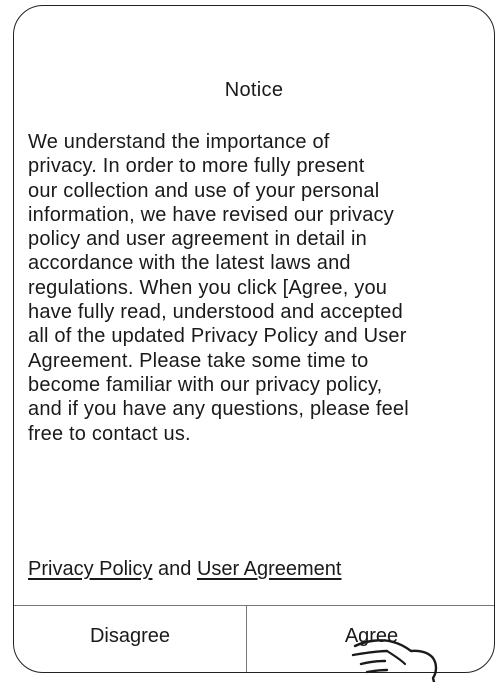 The height and width of the screenshot is (683, 496). Describe the element at coordinates (394, 660) in the screenshot. I see `pointing-hand-icon` at that location.